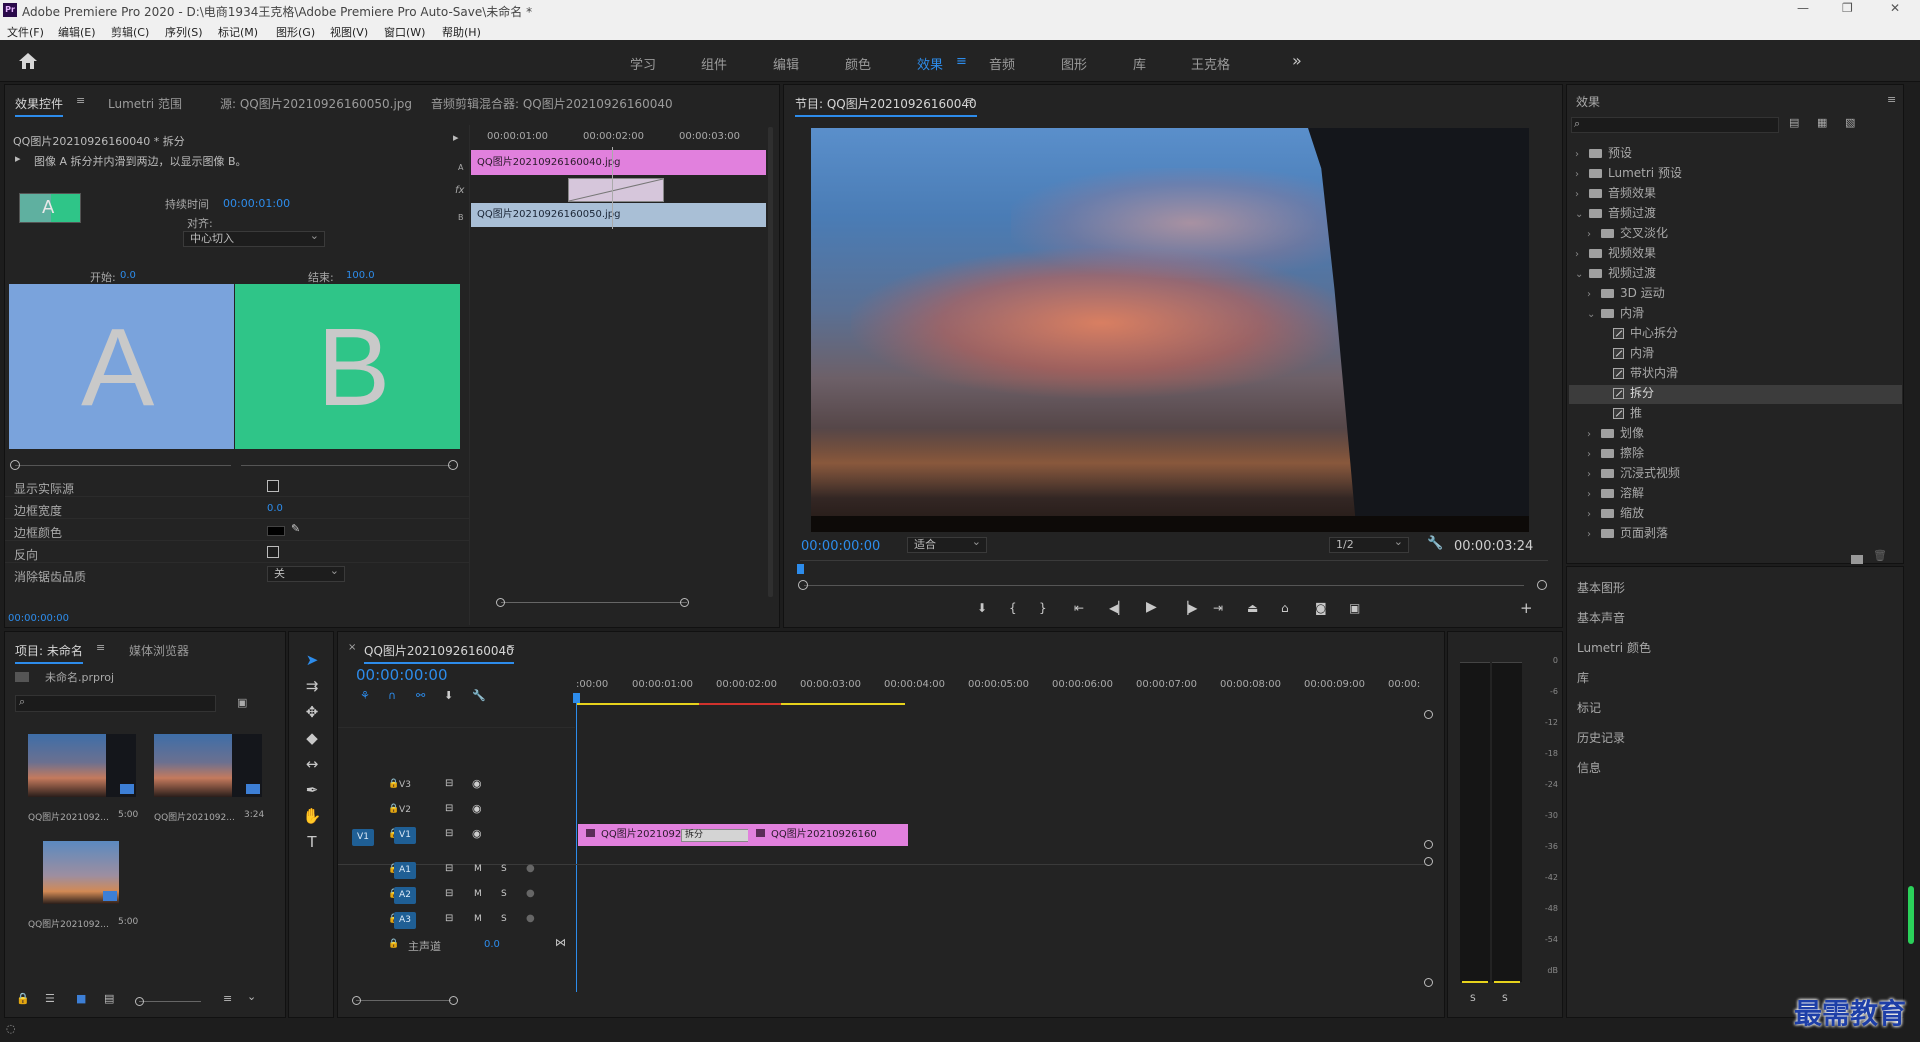 The height and width of the screenshot is (1042, 1920). I want to click on program-menu-icon: ≡, so click(969, 100).